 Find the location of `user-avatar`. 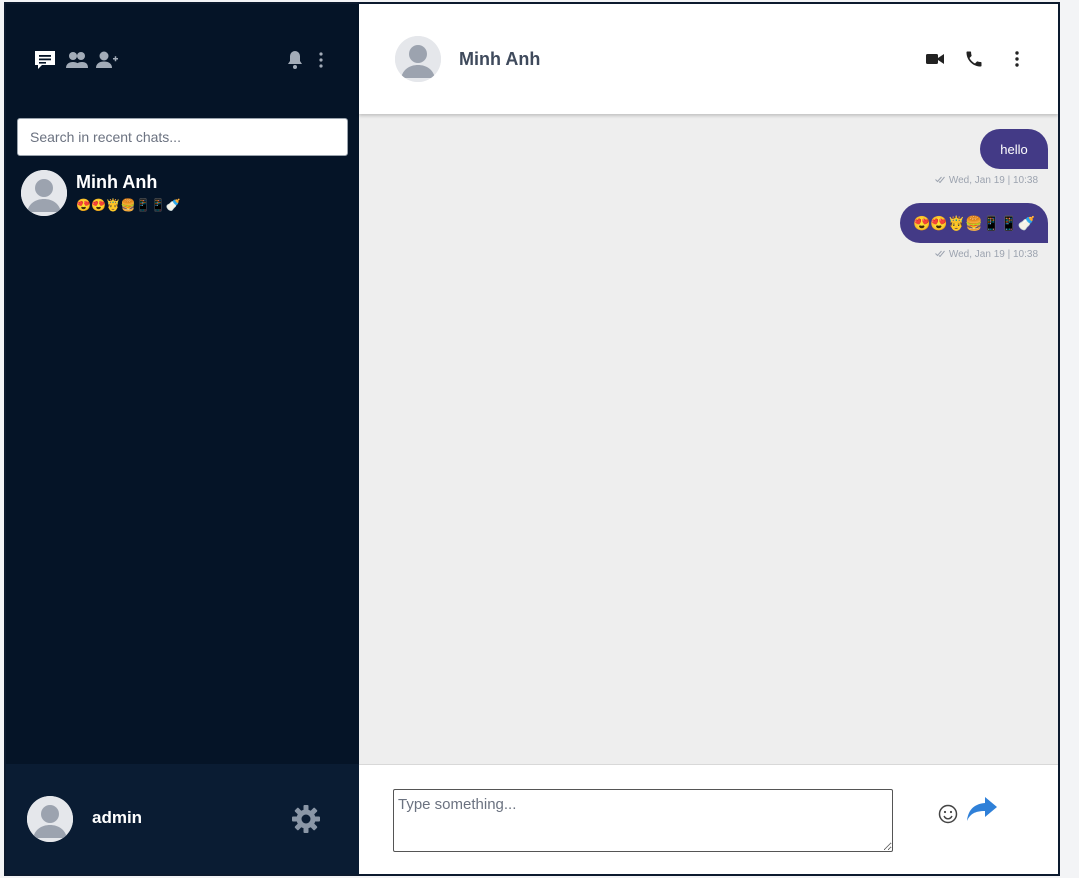

user-avatar is located at coordinates (50, 819).